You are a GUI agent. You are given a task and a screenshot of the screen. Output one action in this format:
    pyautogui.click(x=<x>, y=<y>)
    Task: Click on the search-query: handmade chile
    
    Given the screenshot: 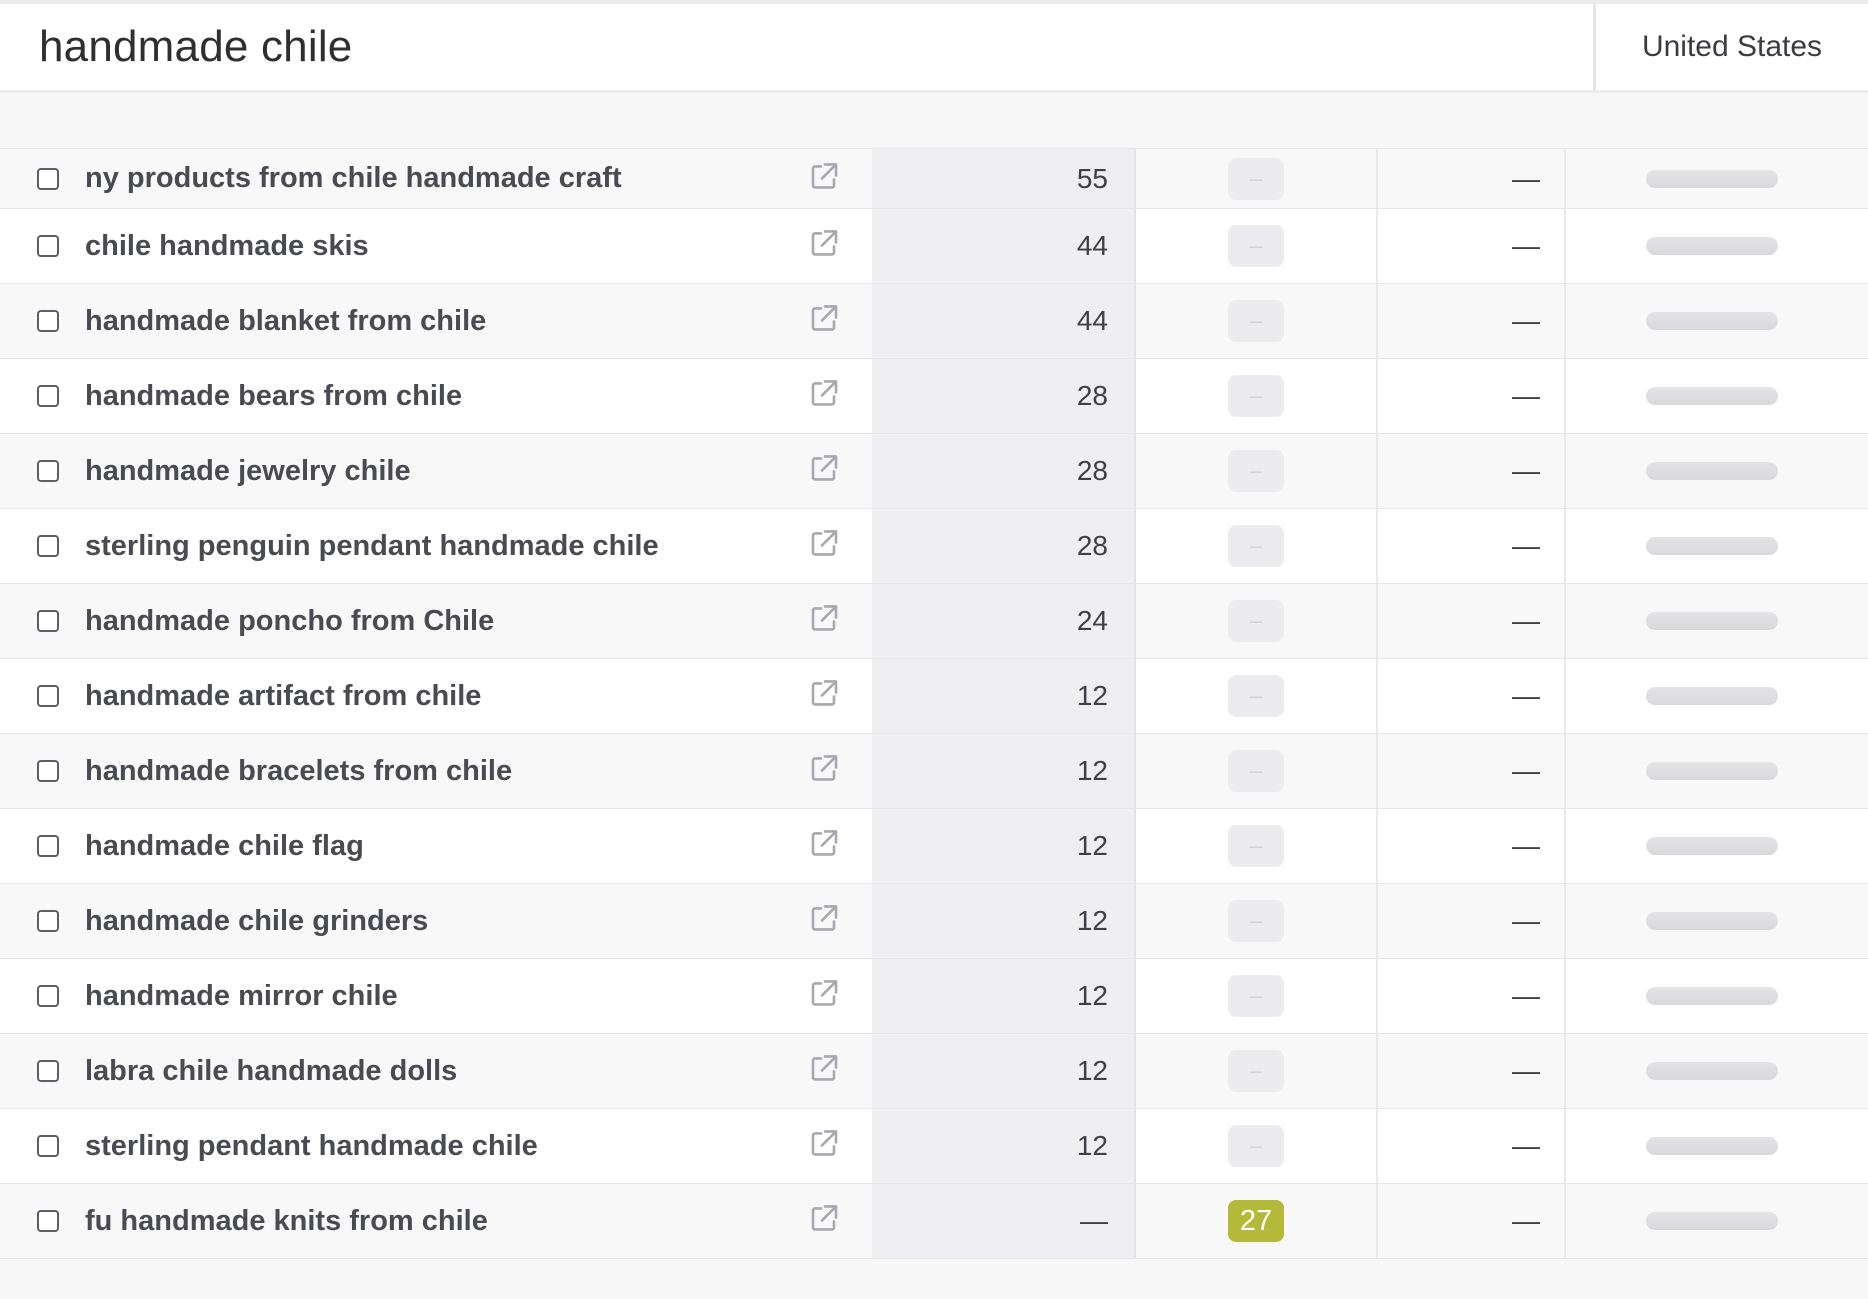 What is the action you would take?
    pyautogui.click(x=798, y=47)
    